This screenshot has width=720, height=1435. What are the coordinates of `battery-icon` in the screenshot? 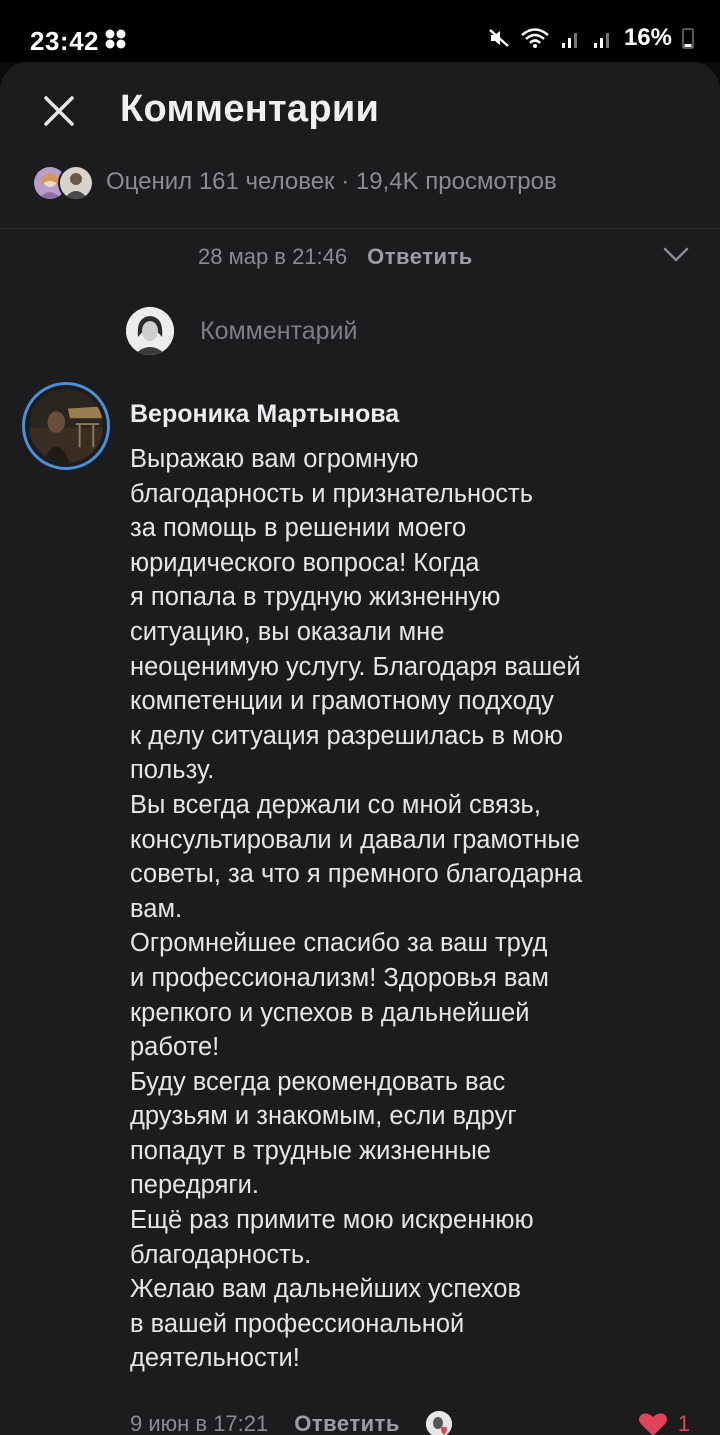 It's located at (688, 38).